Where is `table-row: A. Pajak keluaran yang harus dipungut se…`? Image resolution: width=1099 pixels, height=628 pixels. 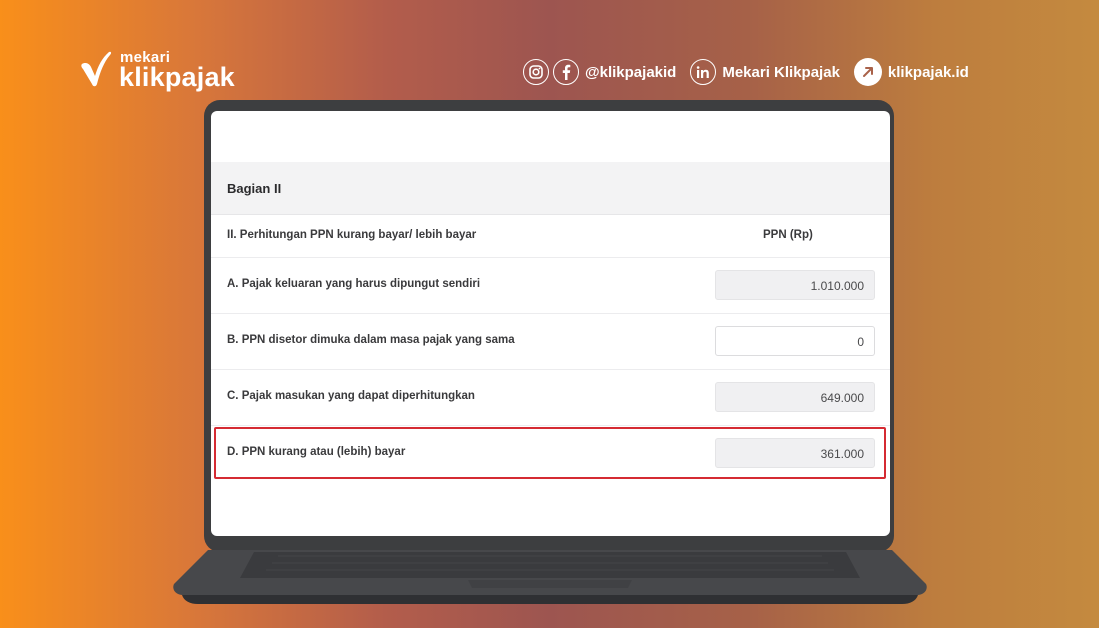
table-row: A. Pajak keluaran yang harus dipungut se… is located at coordinates (550, 286).